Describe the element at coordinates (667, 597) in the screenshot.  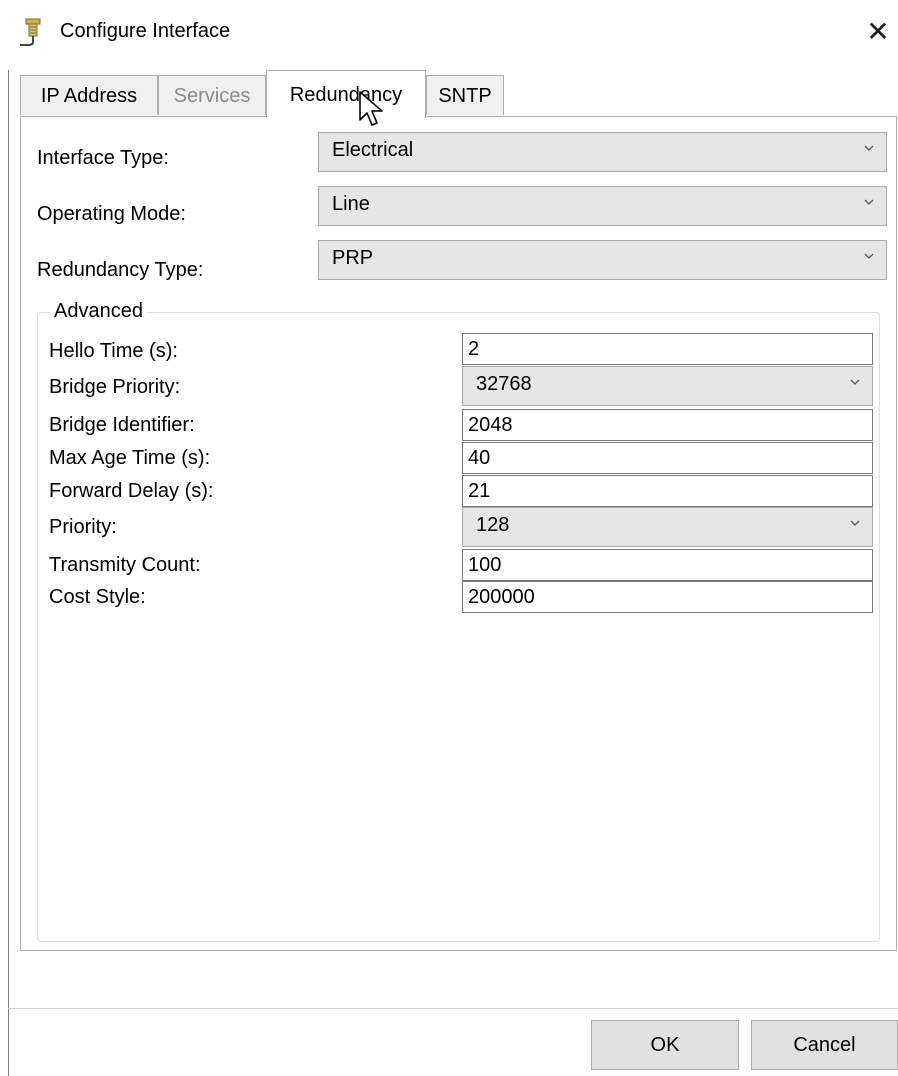
I see `cost-style-input: 200000` at that location.